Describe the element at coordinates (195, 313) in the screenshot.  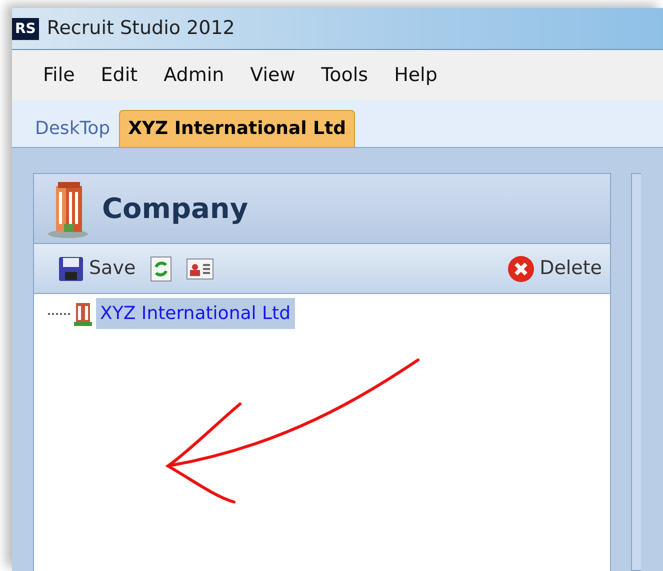
I see `tree-item: XYZ International Ltd` at that location.